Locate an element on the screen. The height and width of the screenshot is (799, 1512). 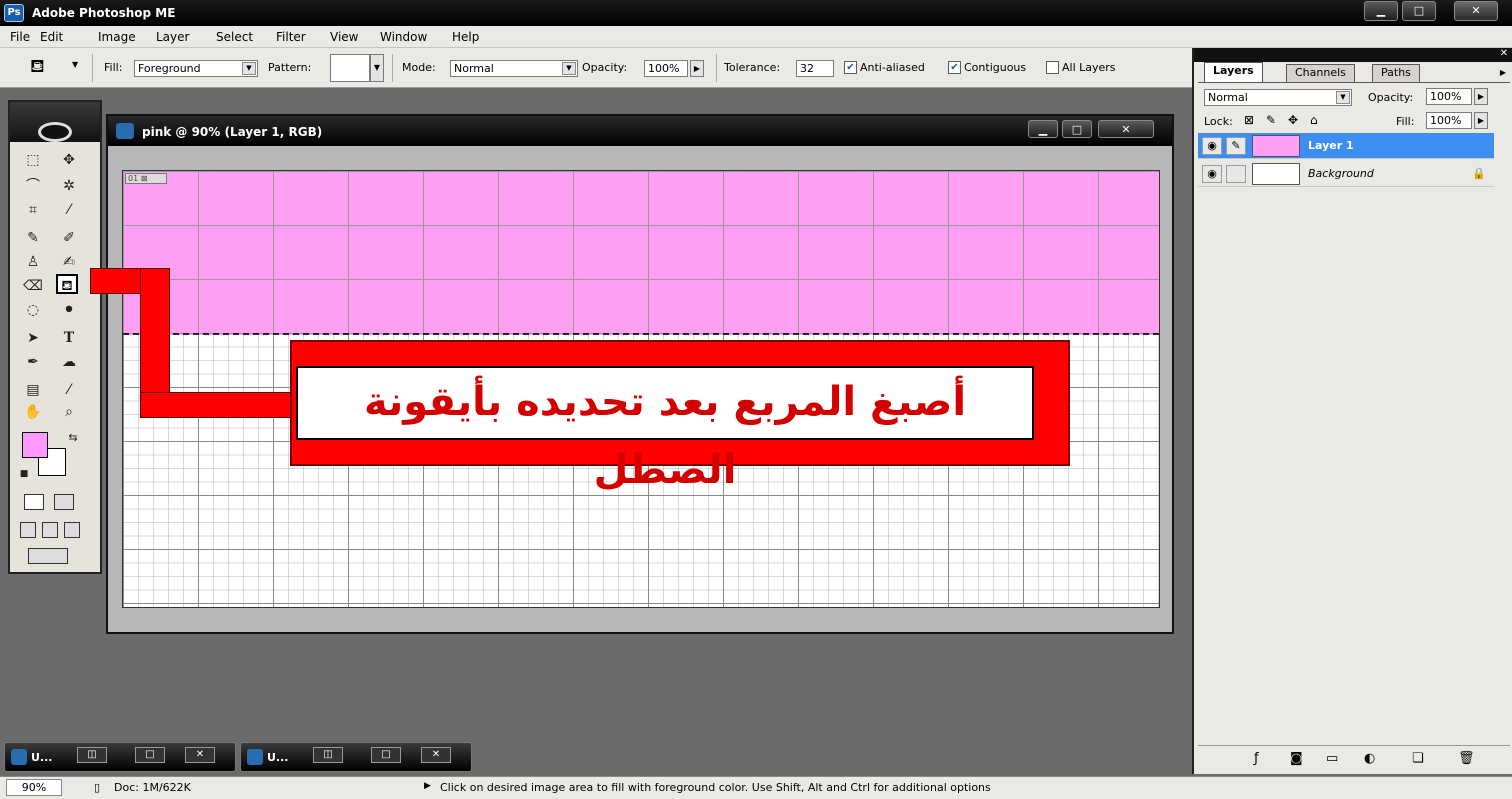
full-screen-mode-icon is located at coordinates (72, 530).